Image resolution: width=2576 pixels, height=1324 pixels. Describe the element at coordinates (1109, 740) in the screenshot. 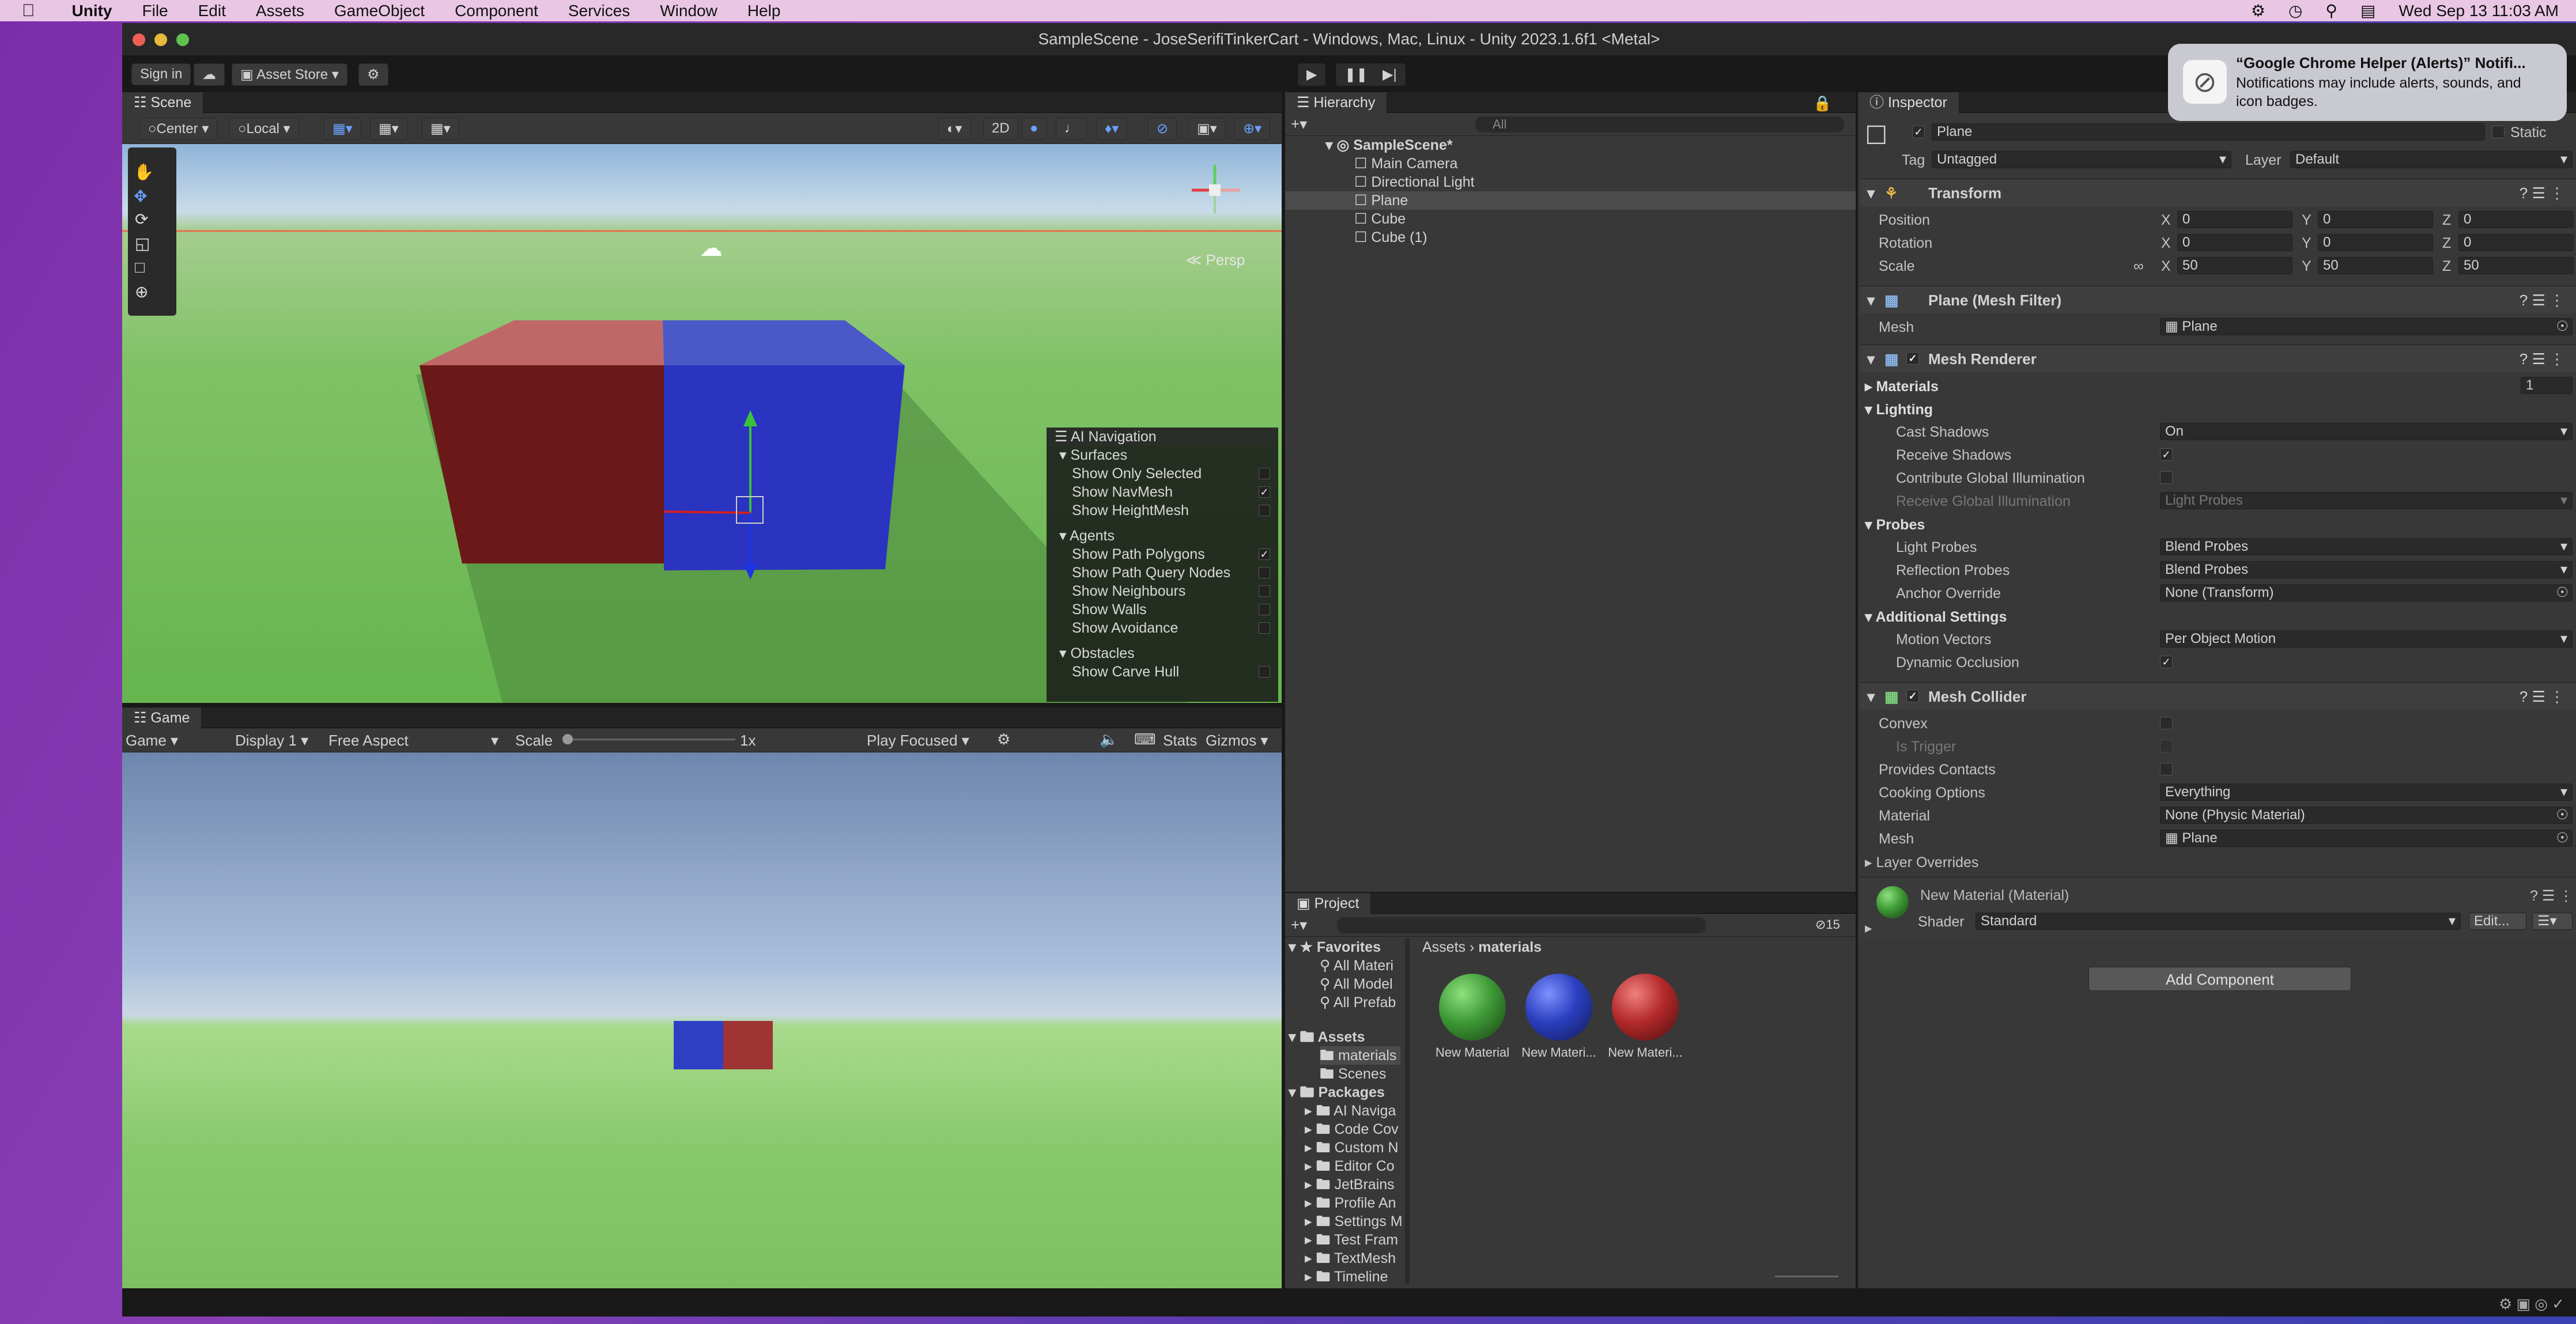

I see `mute-audio-icon: 🔈` at that location.